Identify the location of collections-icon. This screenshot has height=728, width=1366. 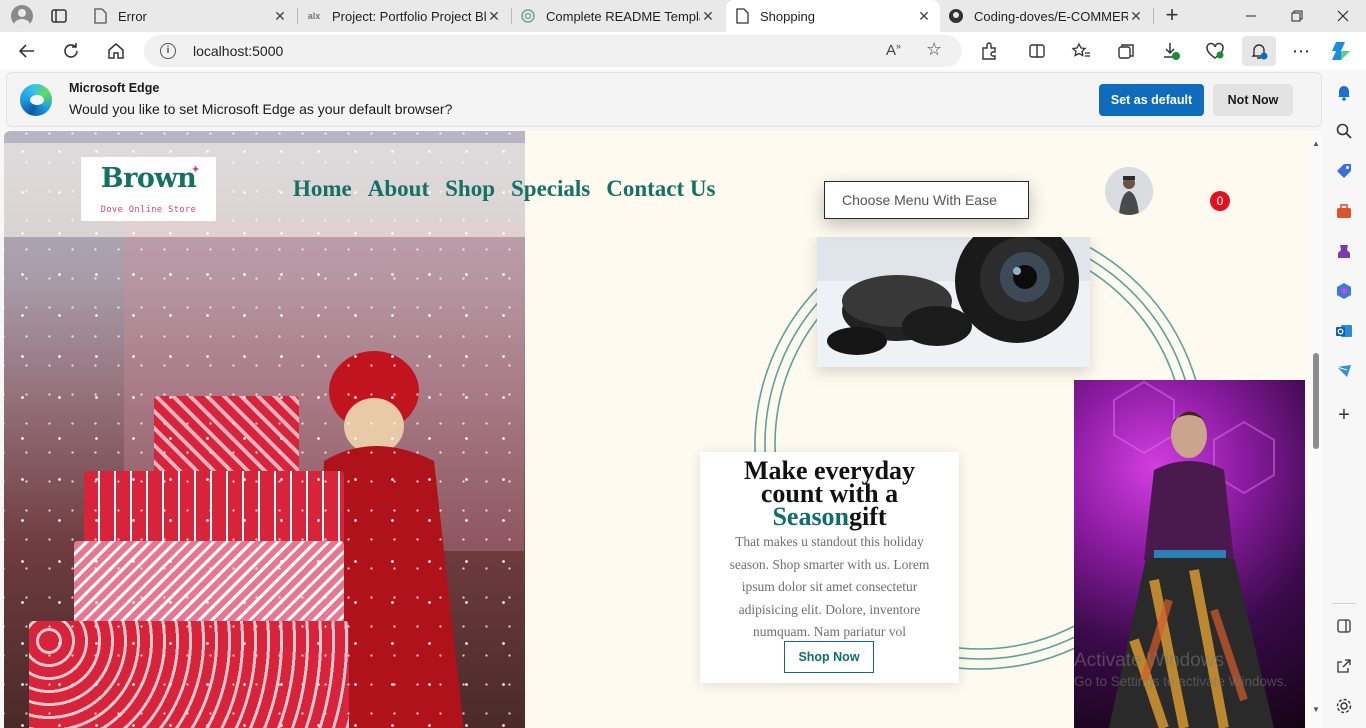
(1126, 51).